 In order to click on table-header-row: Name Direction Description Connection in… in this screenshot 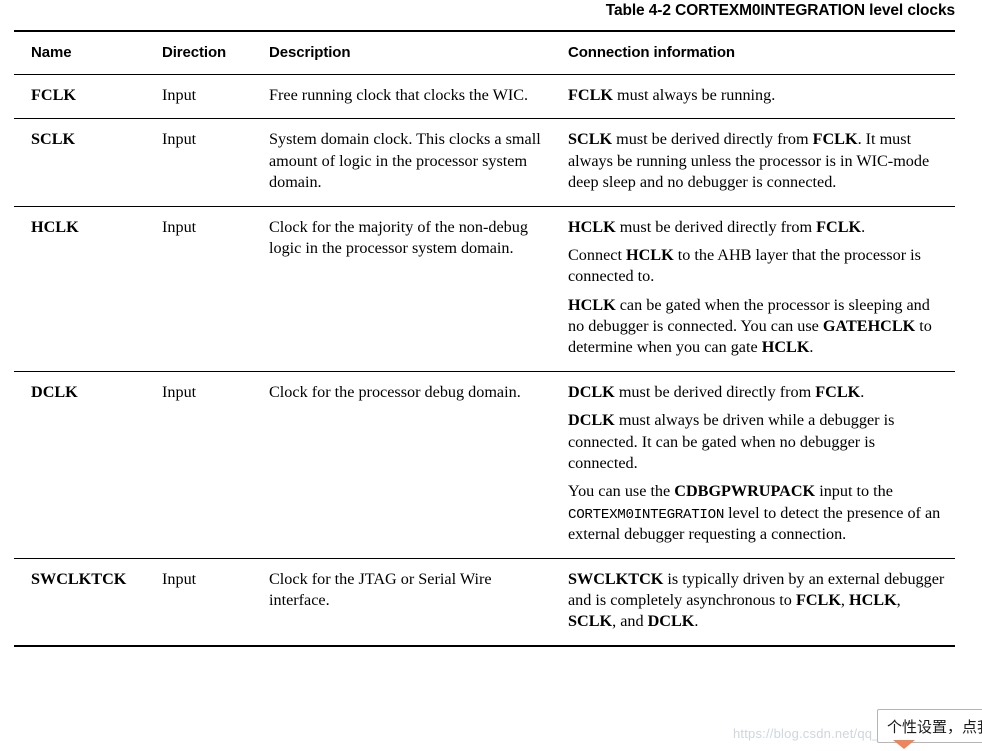, I will do `click(484, 52)`.